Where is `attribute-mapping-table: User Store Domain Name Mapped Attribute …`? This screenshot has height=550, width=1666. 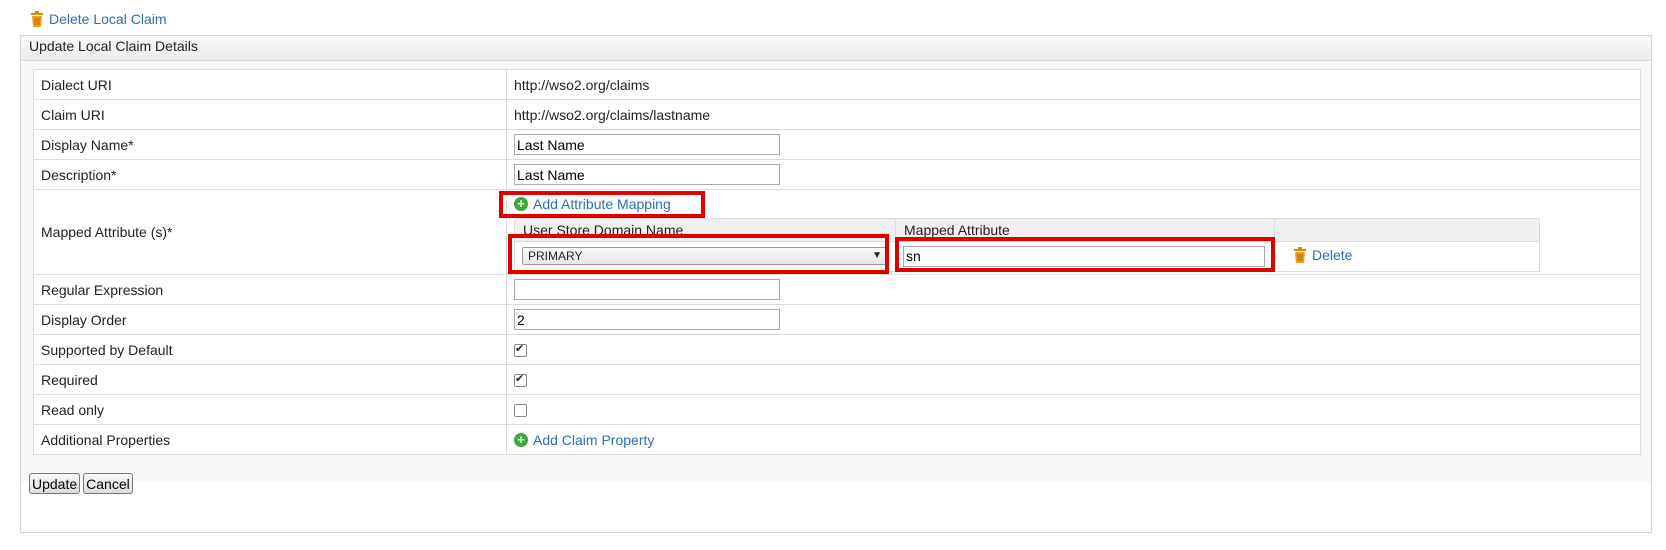
attribute-mapping-table: User Store Domain Name Mapped Attribute … is located at coordinates (1027, 244).